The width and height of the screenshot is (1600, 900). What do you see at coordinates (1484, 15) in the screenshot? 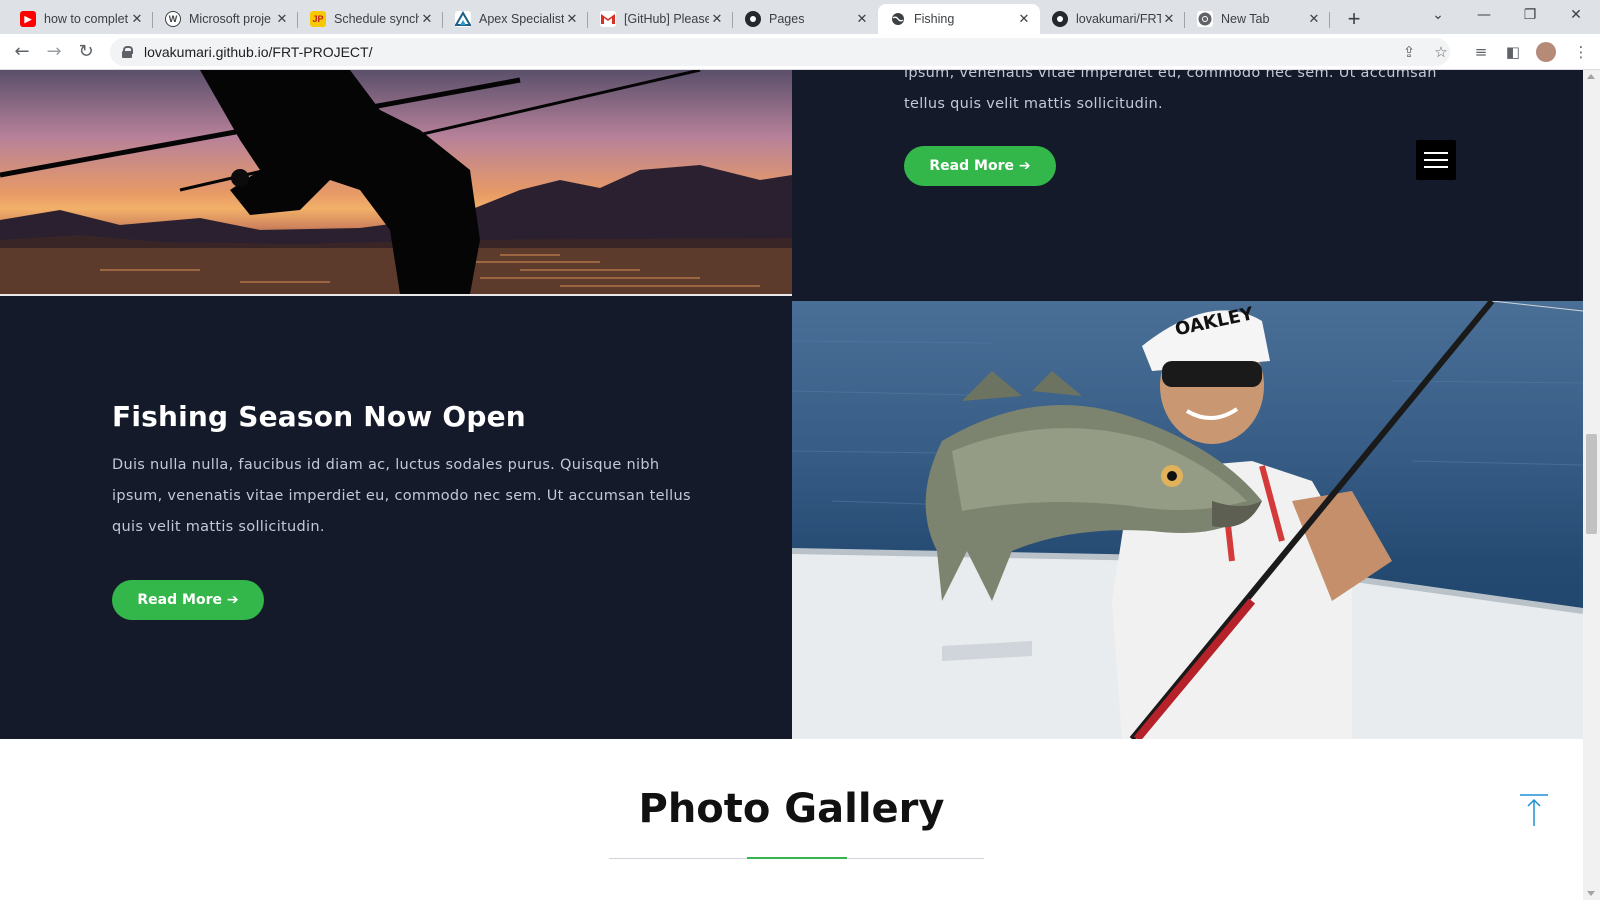
I see `minimize-button: —` at bounding box center [1484, 15].